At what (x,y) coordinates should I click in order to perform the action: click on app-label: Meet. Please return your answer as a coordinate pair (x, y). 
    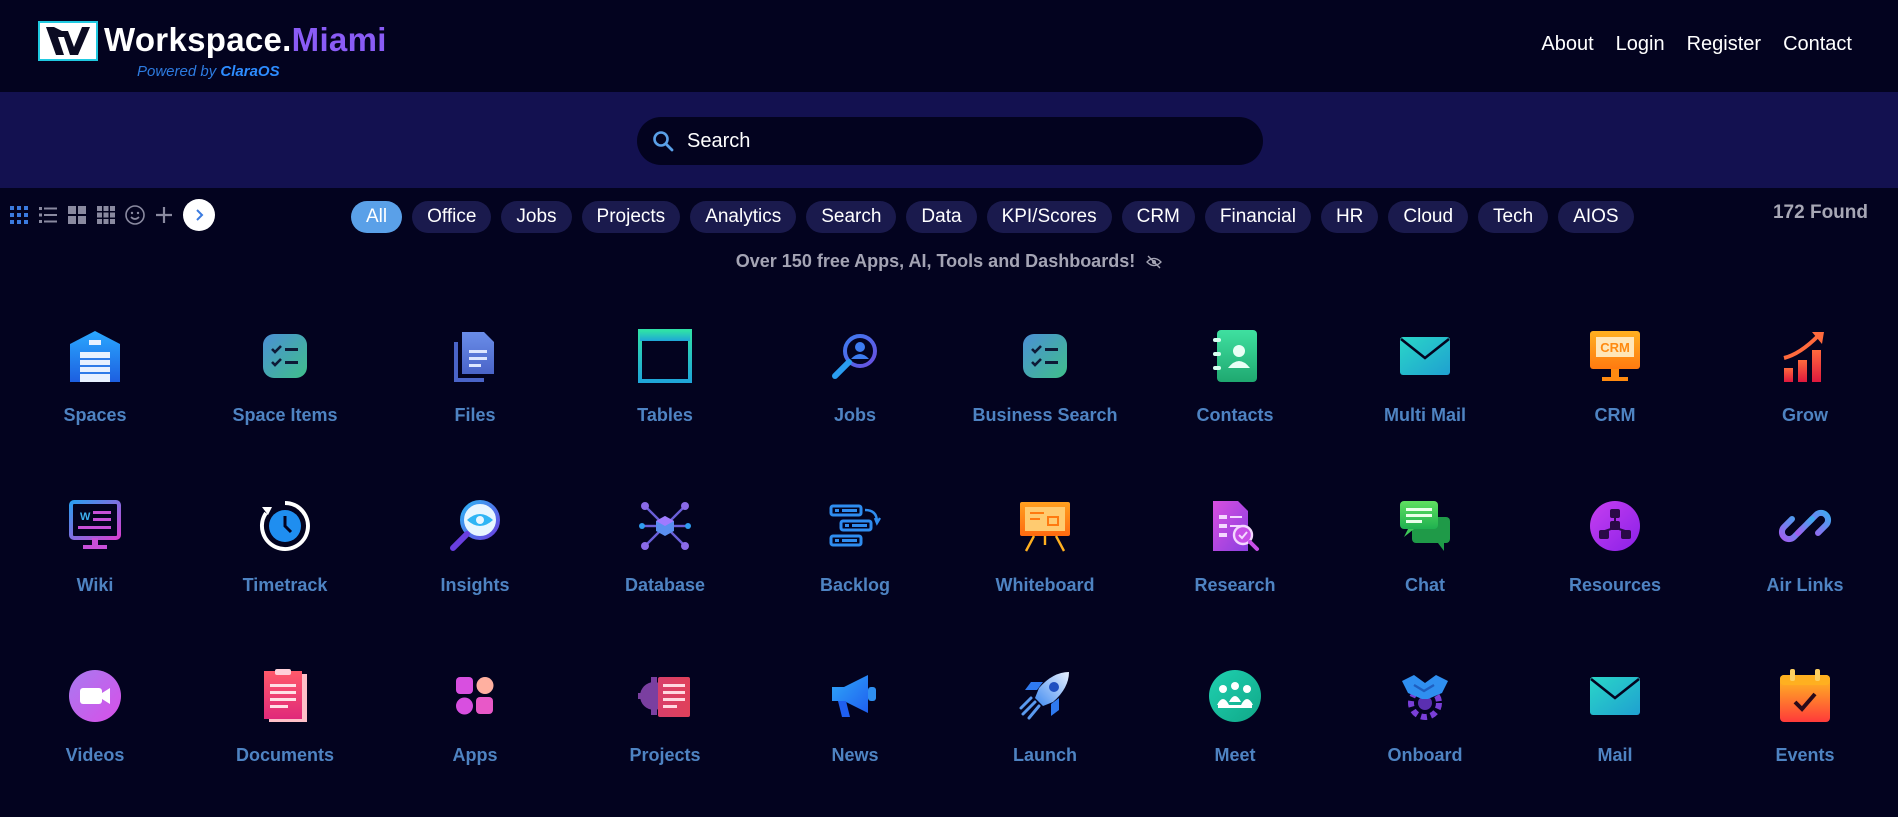
    Looking at the image, I should click on (1235, 755).